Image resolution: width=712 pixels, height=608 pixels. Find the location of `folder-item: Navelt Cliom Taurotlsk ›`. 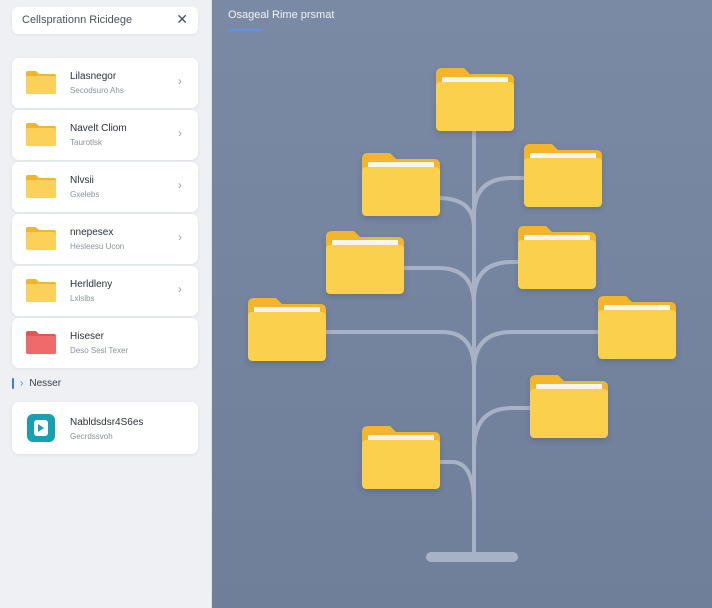

folder-item: Navelt Cliom Taurotlsk › is located at coordinates (105, 135).